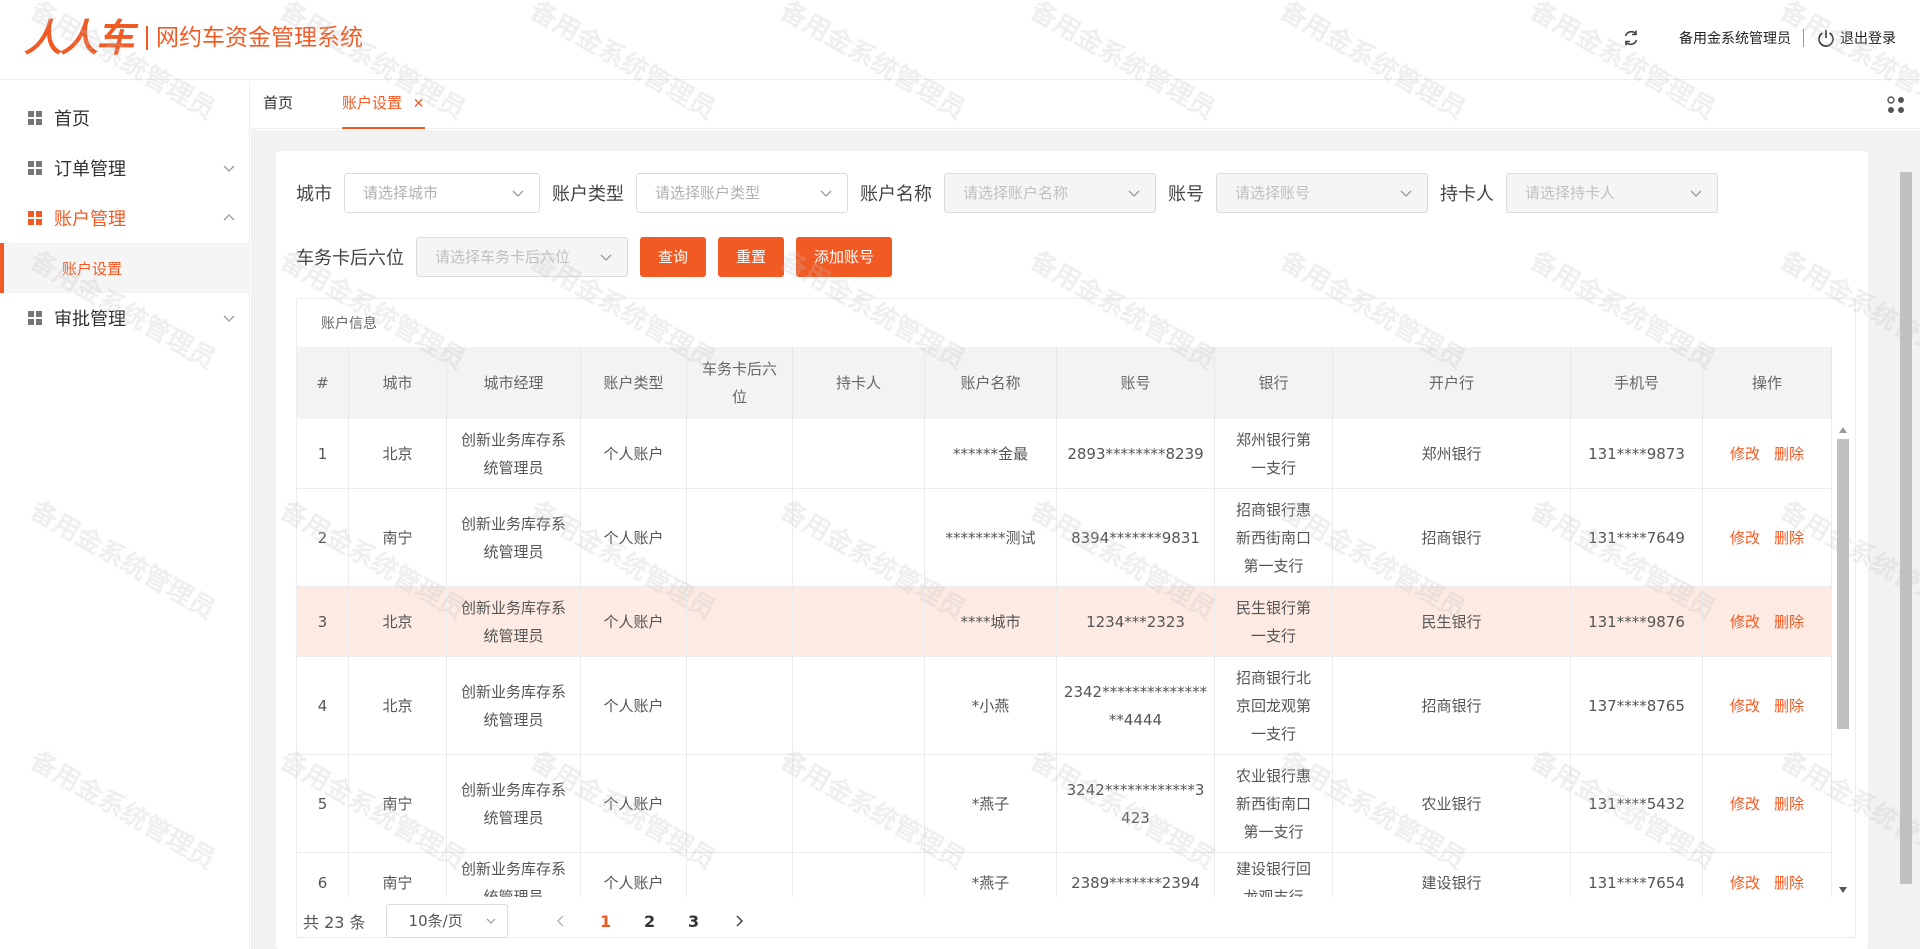 The height and width of the screenshot is (949, 1920). What do you see at coordinates (1452, 621) in the screenshot?
I see `cell-branch: 民生银行` at bounding box center [1452, 621].